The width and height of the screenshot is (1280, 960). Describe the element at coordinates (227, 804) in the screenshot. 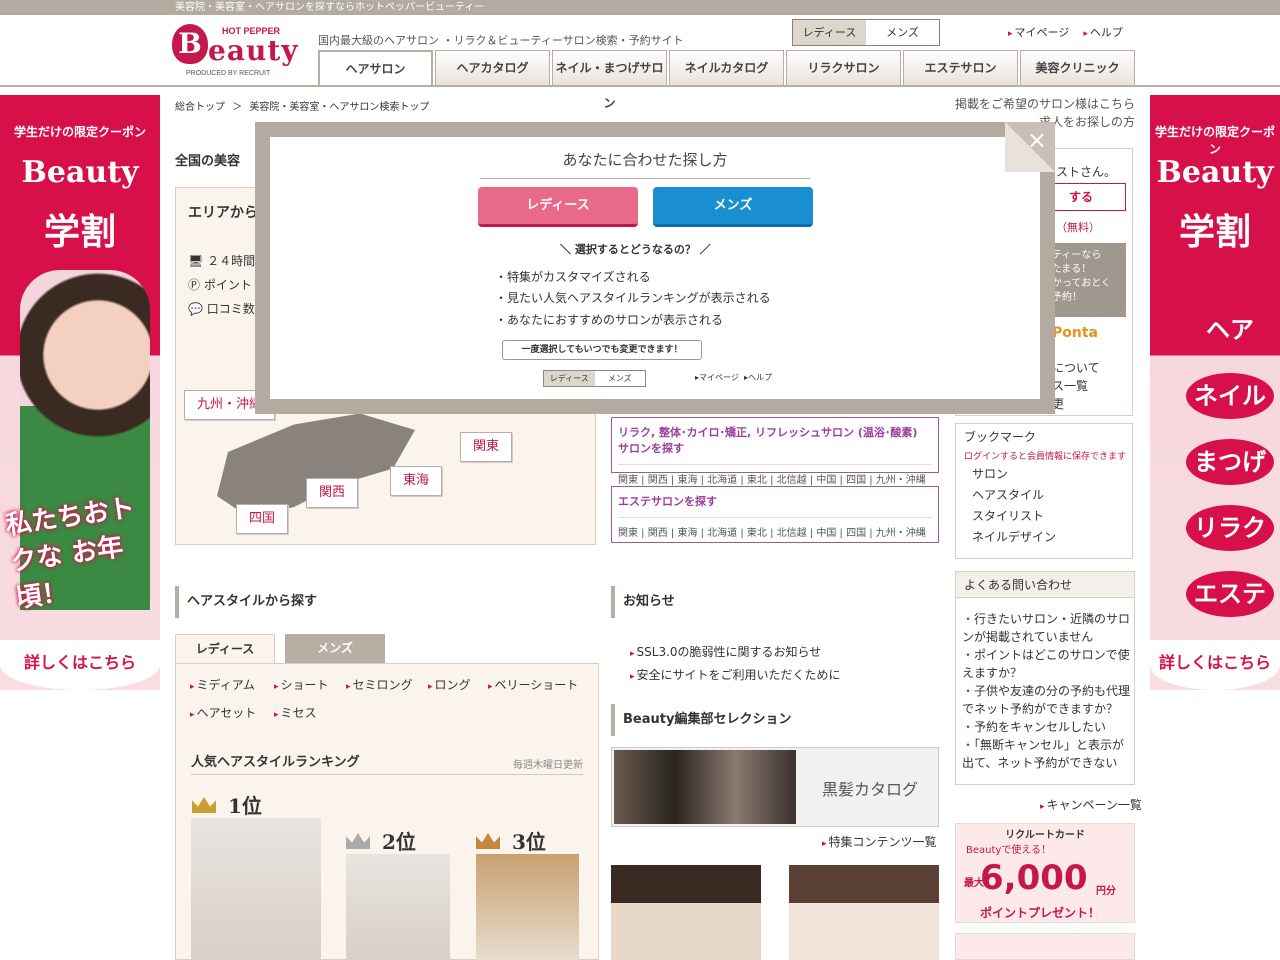

I see `rank-1-label: 1位` at that location.